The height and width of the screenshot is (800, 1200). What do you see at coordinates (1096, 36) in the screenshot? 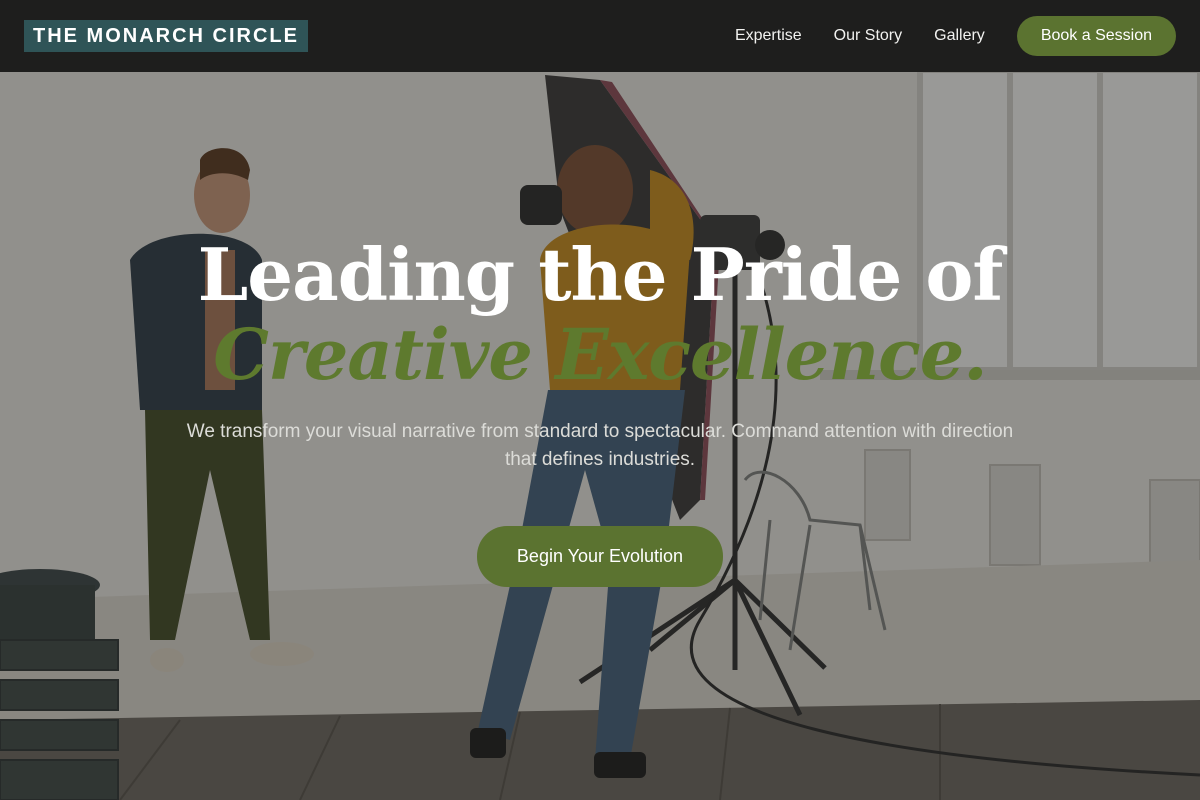
I see `book-session-button: Book a Session` at bounding box center [1096, 36].